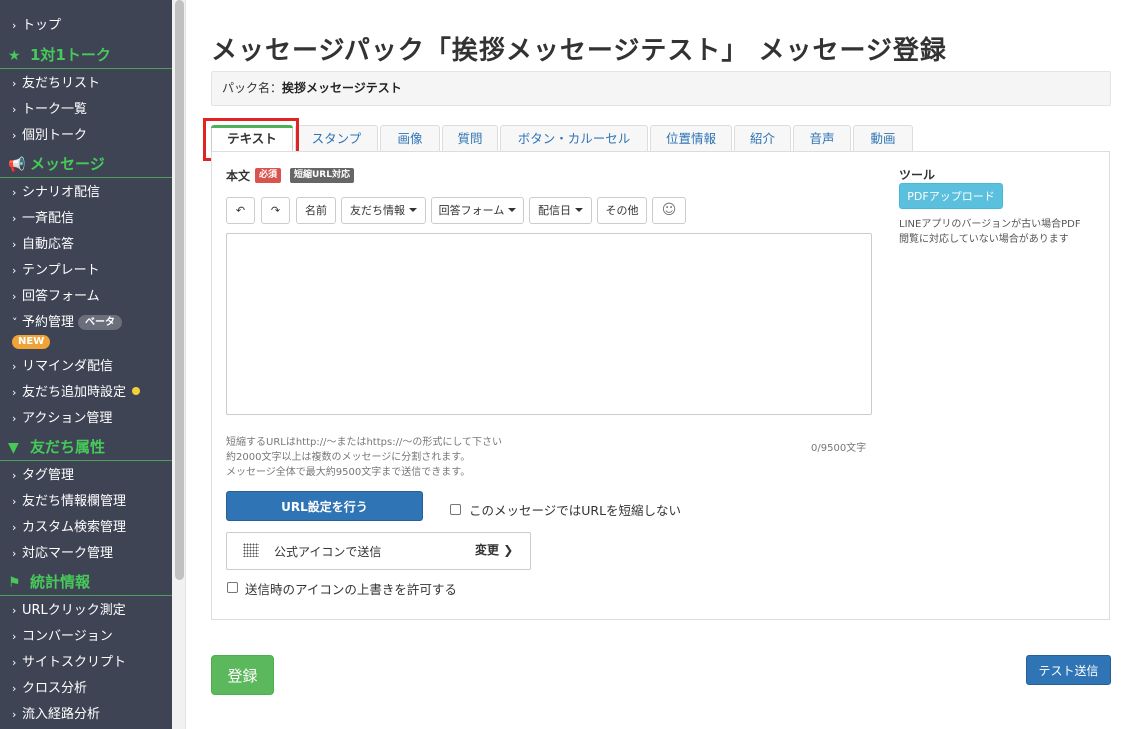 The height and width of the screenshot is (729, 1122). What do you see at coordinates (86, 689) in the screenshot?
I see `sidebar-item-cross-analysis: › クロス分析` at bounding box center [86, 689].